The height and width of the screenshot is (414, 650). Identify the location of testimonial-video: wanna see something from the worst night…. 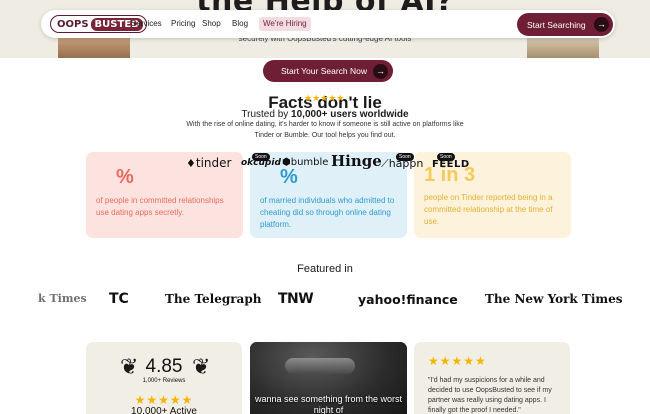
(328, 378).